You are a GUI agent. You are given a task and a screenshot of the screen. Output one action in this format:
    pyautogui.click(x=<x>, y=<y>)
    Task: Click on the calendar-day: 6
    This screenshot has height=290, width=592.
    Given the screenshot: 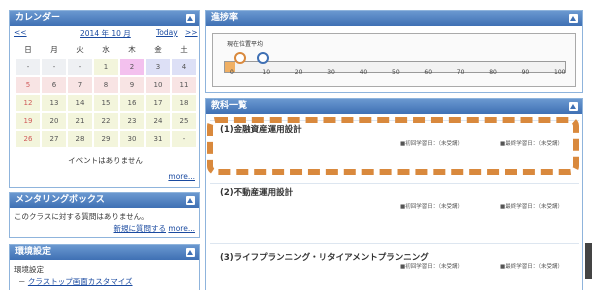 What is the action you would take?
    pyautogui.click(x=54, y=85)
    